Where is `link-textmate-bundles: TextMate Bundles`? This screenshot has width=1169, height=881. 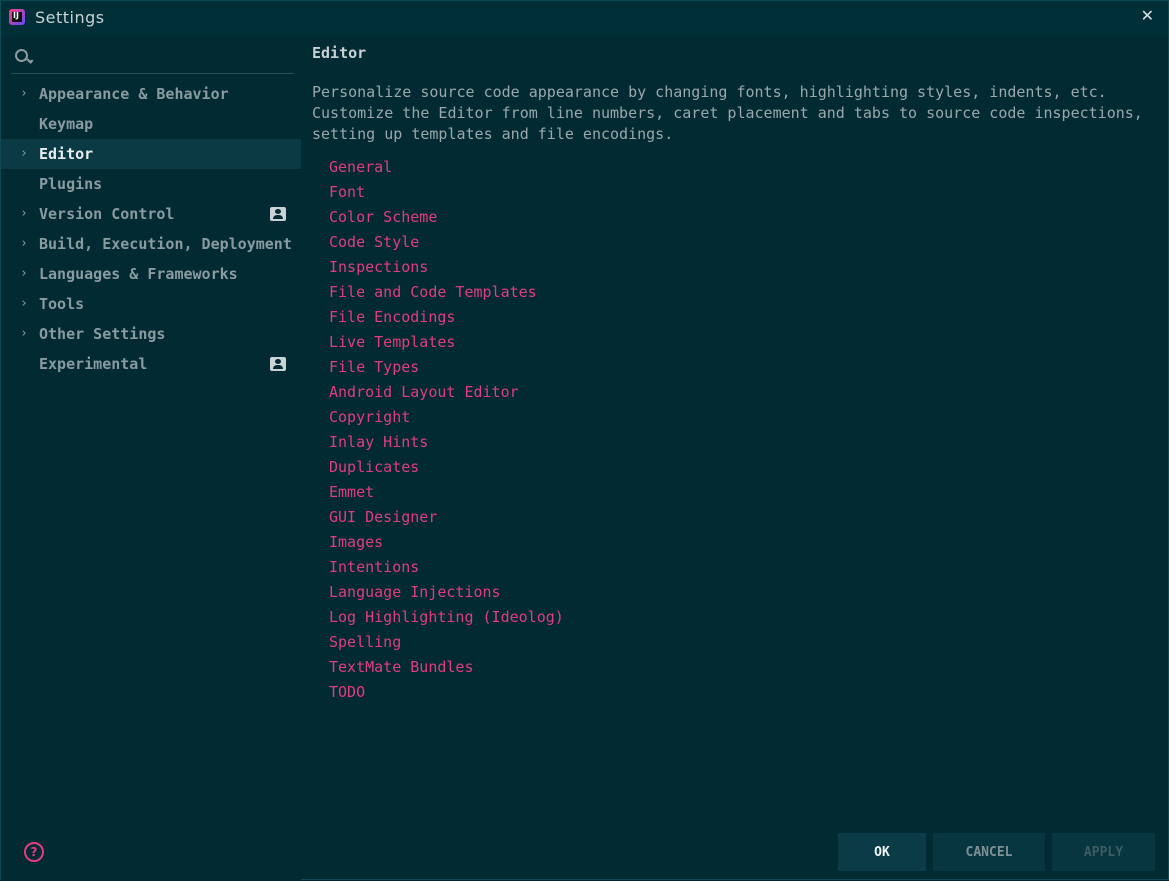 link-textmate-bundles: TextMate Bundles is located at coordinates (446, 667).